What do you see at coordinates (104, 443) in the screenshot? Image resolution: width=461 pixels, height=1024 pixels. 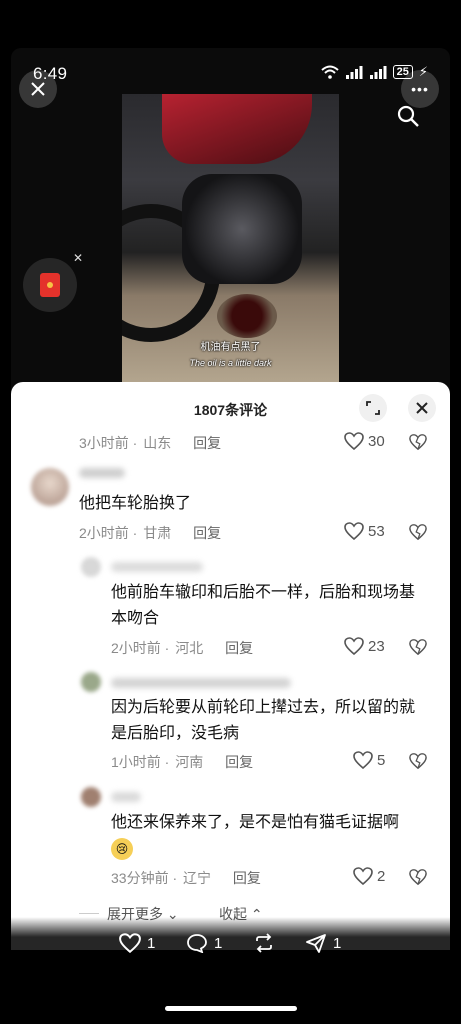 I see `comment-time: 3小时前` at bounding box center [104, 443].